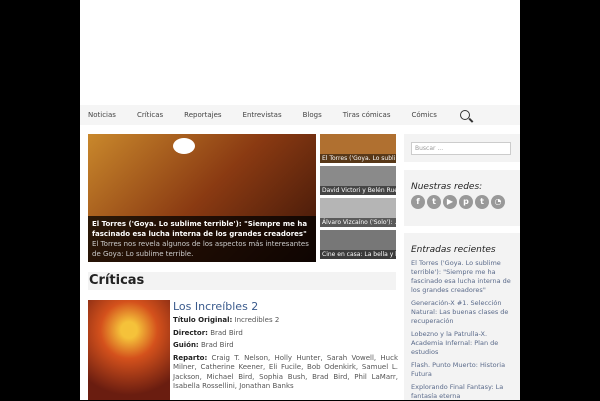 The height and width of the screenshot is (401, 600). Describe the element at coordinates (434, 202) in the screenshot. I see `twitter-icon: t` at that location.